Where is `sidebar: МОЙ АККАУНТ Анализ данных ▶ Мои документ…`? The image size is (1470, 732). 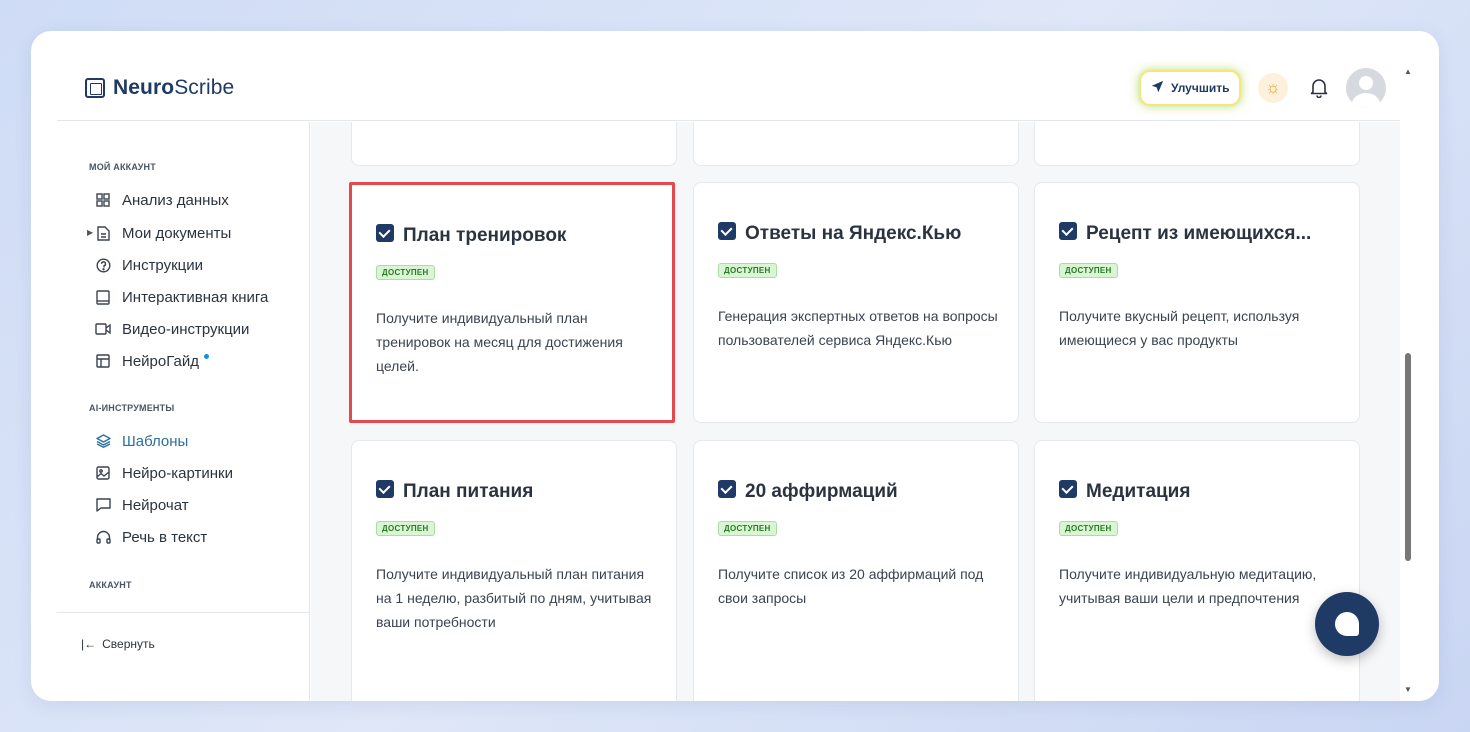
sidebar: МОЙ АККАУНТ Анализ данных ▶ Мои документ… is located at coordinates (183, 411).